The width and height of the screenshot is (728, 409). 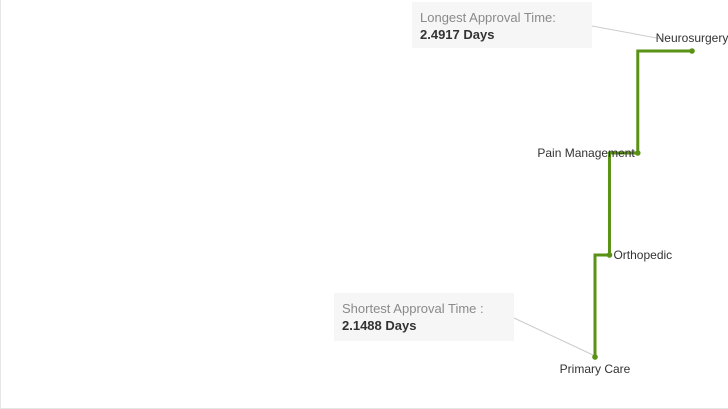 I want to click on data-point-pain-management, so click(x=637, y=153).